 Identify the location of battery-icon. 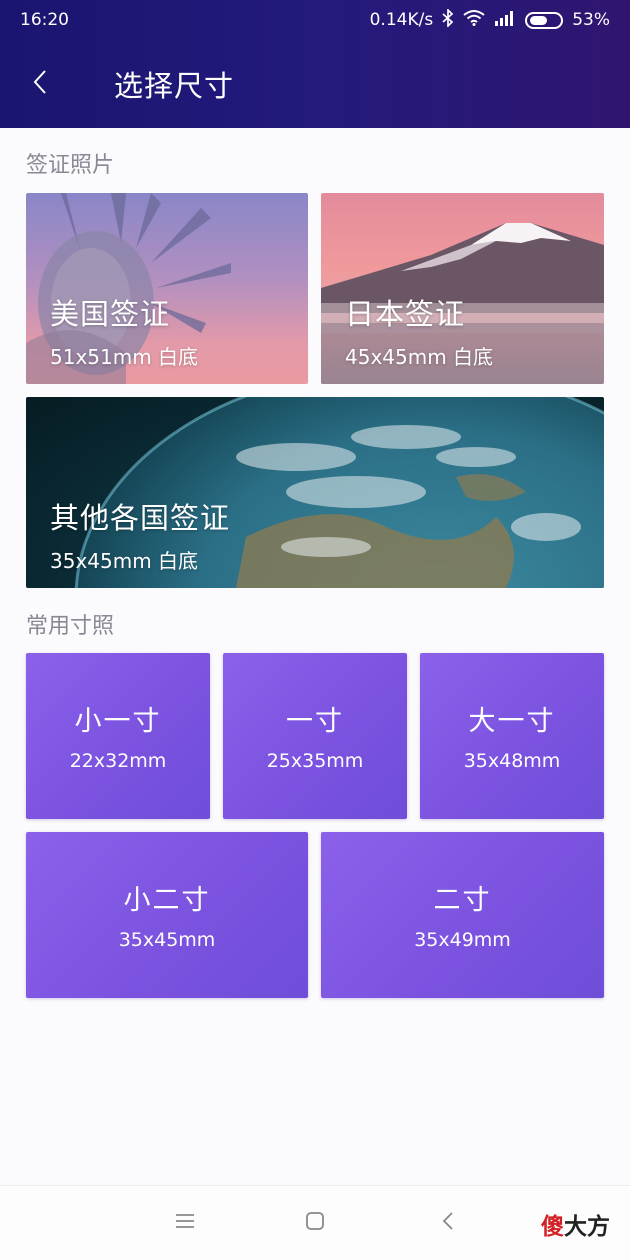
(544, 20).